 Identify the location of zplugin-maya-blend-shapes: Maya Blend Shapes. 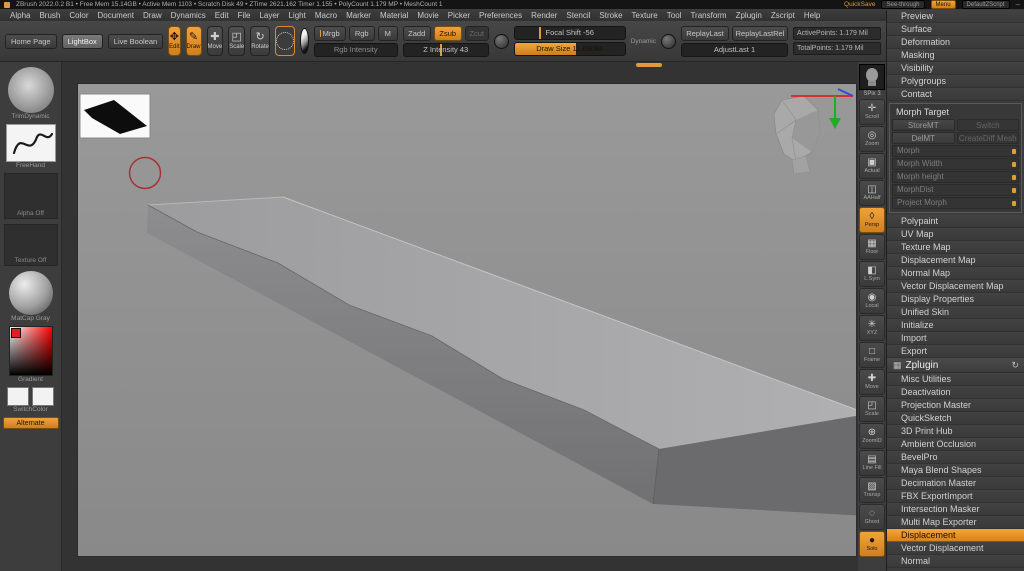
(955, 470).